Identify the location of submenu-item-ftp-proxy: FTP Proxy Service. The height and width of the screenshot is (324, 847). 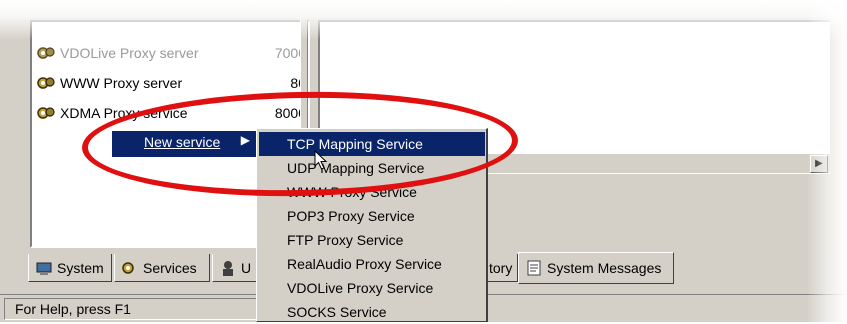
(372, 240).